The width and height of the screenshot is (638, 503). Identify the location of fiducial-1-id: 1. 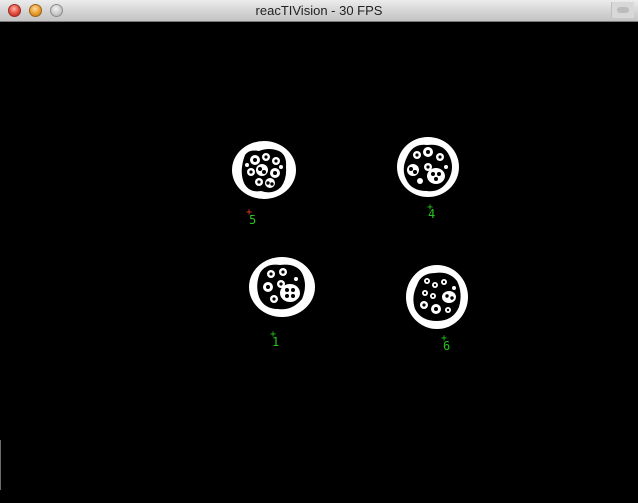
(276, 342).